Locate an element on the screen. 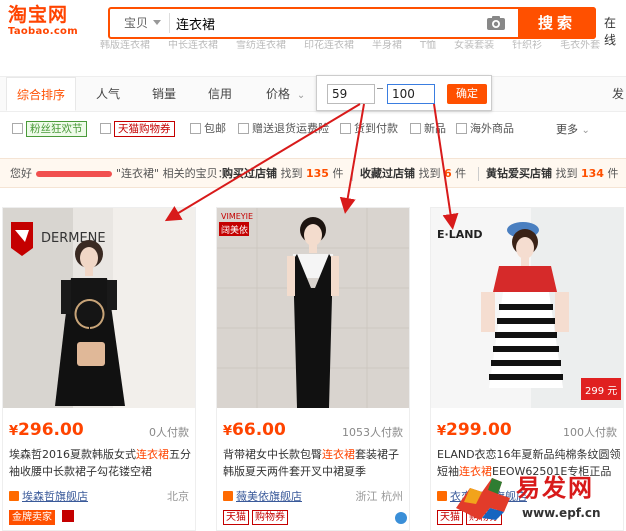  filter-free-shipping: 包邮 is located at coordinates (208, 129).